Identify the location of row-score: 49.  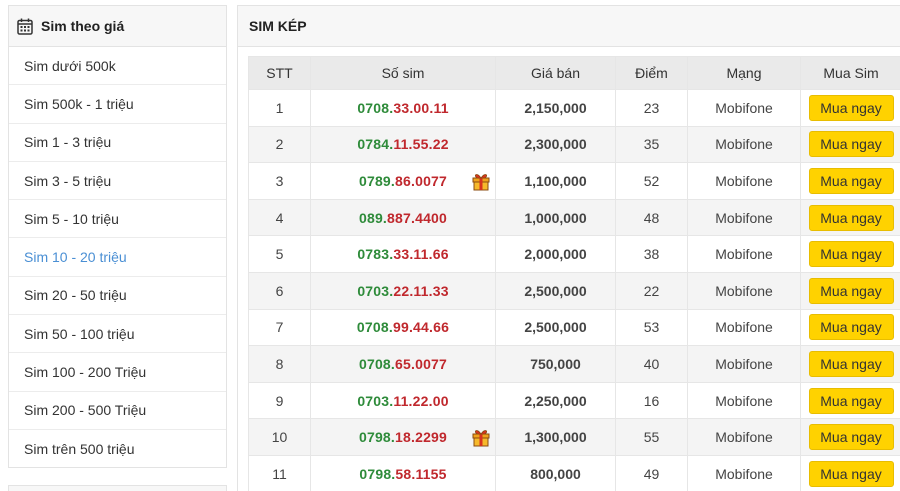
(651, 472).